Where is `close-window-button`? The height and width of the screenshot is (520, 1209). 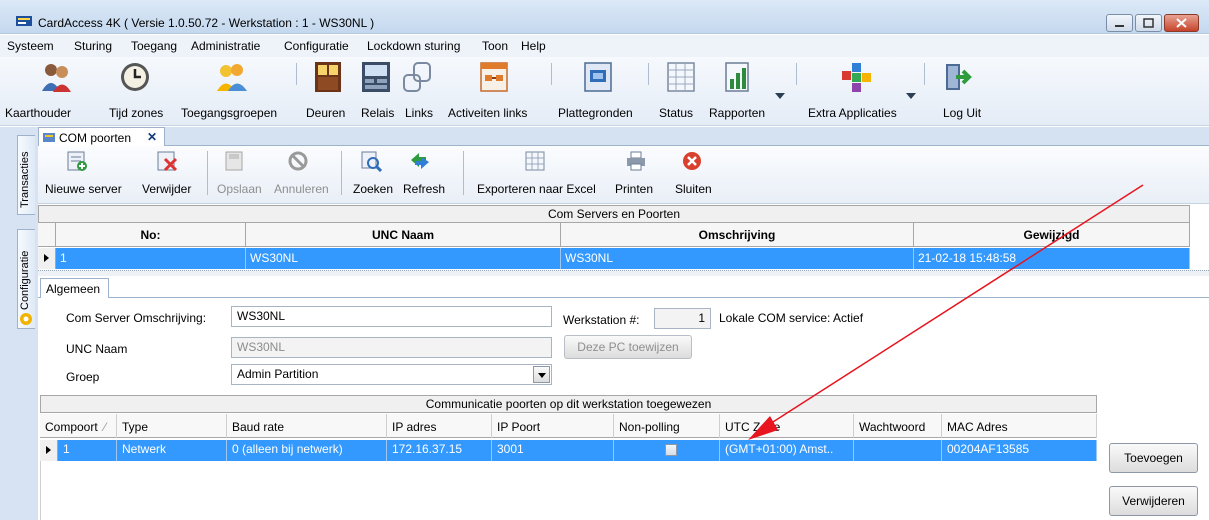 close-window-button is located at coordinates (1181, 23).